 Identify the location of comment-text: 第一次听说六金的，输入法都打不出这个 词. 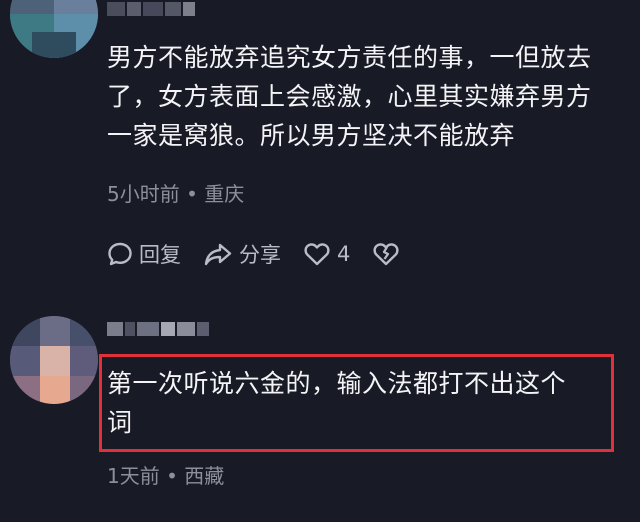
(336, 403).